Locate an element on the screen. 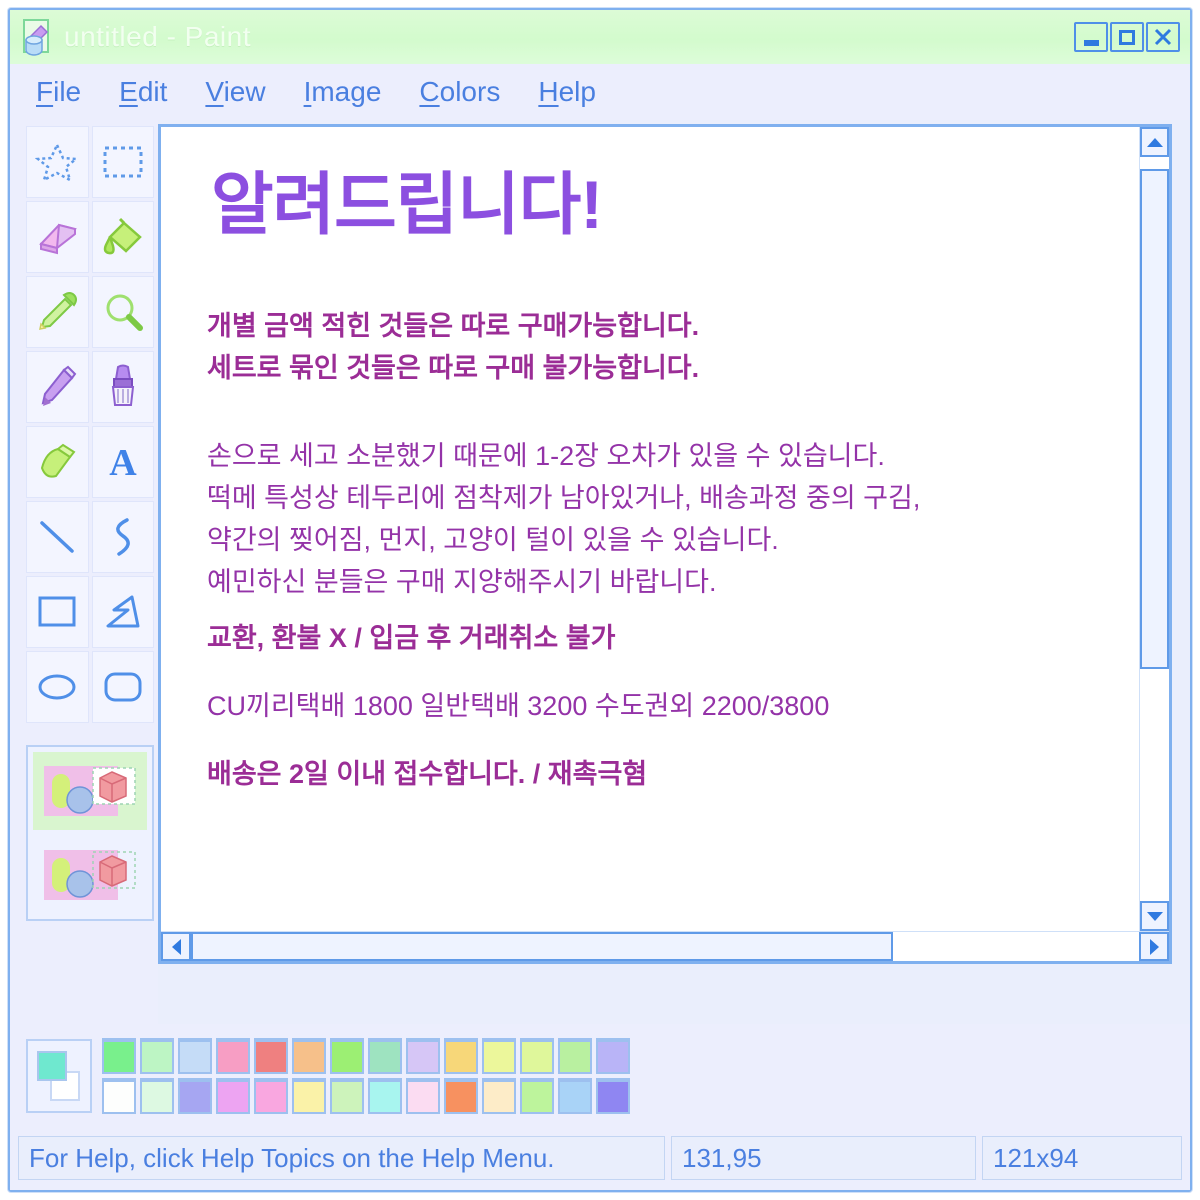 This screenshot has height=1200, width=1200. tool-airbrush is located at coordinates (57, 462).